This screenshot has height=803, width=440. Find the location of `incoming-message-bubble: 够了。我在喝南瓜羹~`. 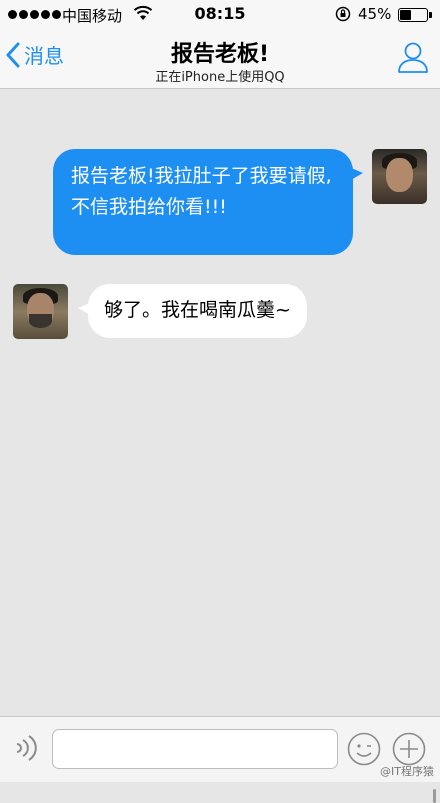

incoming-message-bubble: 够了。我在喝南瓜羹~ is located at coordinates (192, 311).